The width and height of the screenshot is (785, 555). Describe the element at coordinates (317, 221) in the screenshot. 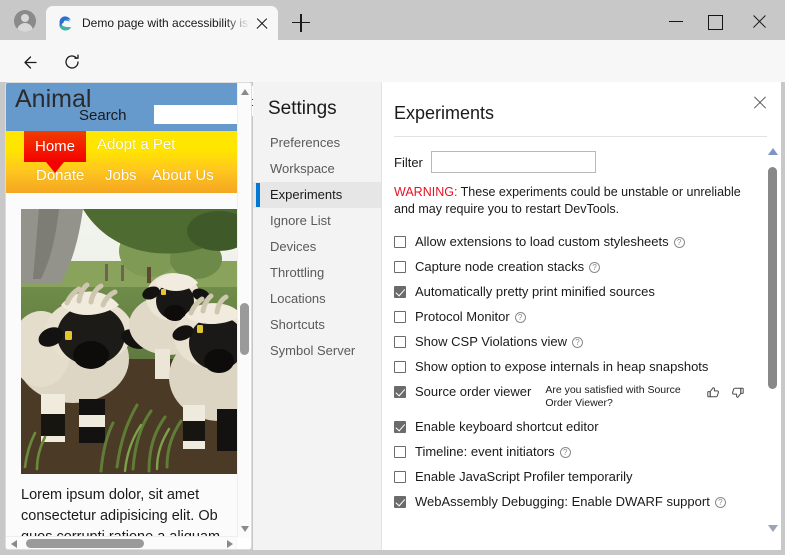

I see `sidebar-item-ignore-list: Ignore List` at that location.